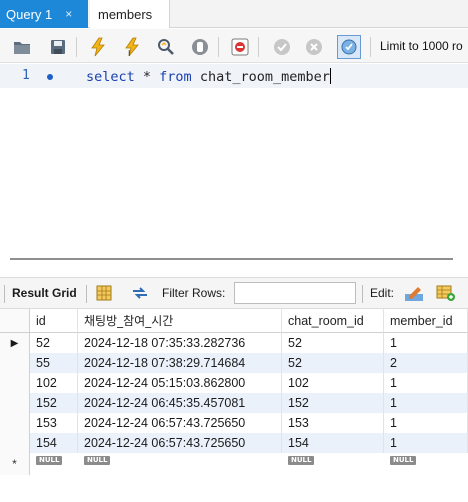 The height and width of the screenshot is (502, 468). Describe the element at coordinates (330, 76) in the screenshot. I see `text-caret` at that location.